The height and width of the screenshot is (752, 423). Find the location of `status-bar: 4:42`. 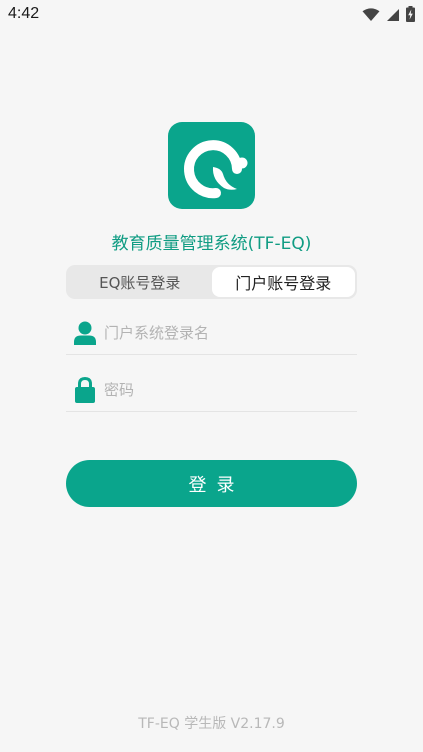

status-bar: 4:42 is located at coordinates (211, 16).